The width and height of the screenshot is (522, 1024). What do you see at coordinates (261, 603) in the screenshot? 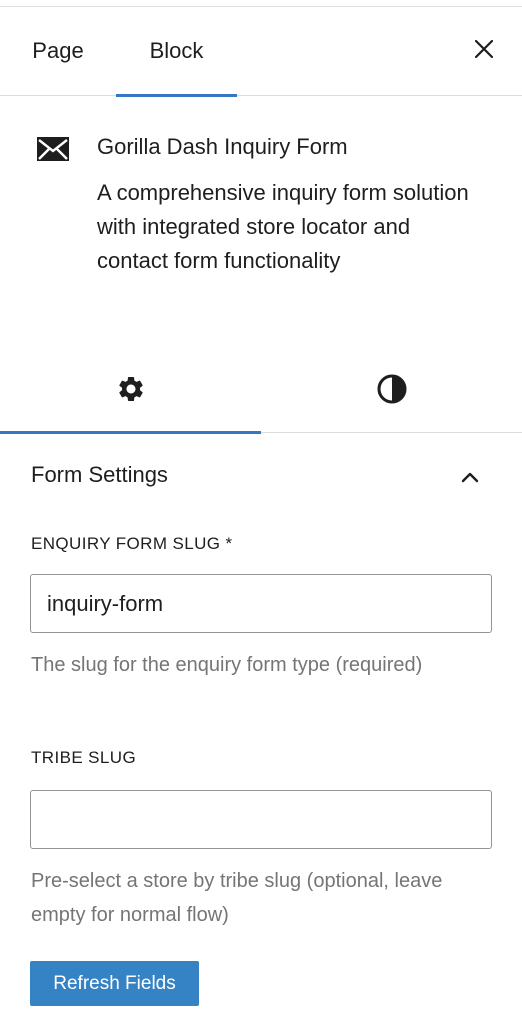
I see `enquiry-slug-input` at bounding box center [261, 603].